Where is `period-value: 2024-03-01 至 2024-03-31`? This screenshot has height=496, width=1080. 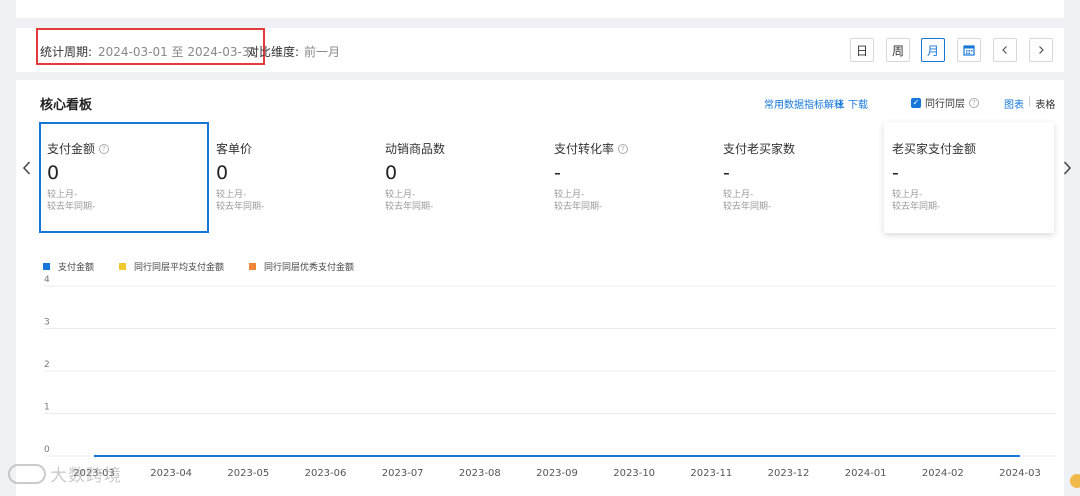
period-value: 2024-03-01 至 2024-03-31 is located at coordinates (178, 52).